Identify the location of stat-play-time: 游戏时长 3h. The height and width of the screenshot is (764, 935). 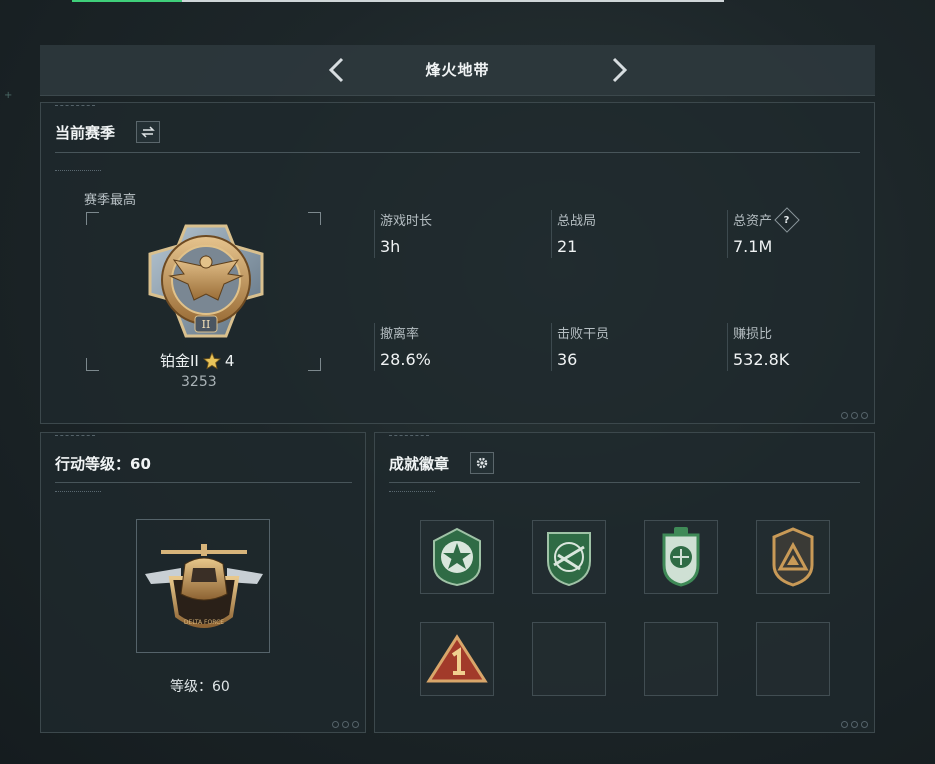
(403, 234).